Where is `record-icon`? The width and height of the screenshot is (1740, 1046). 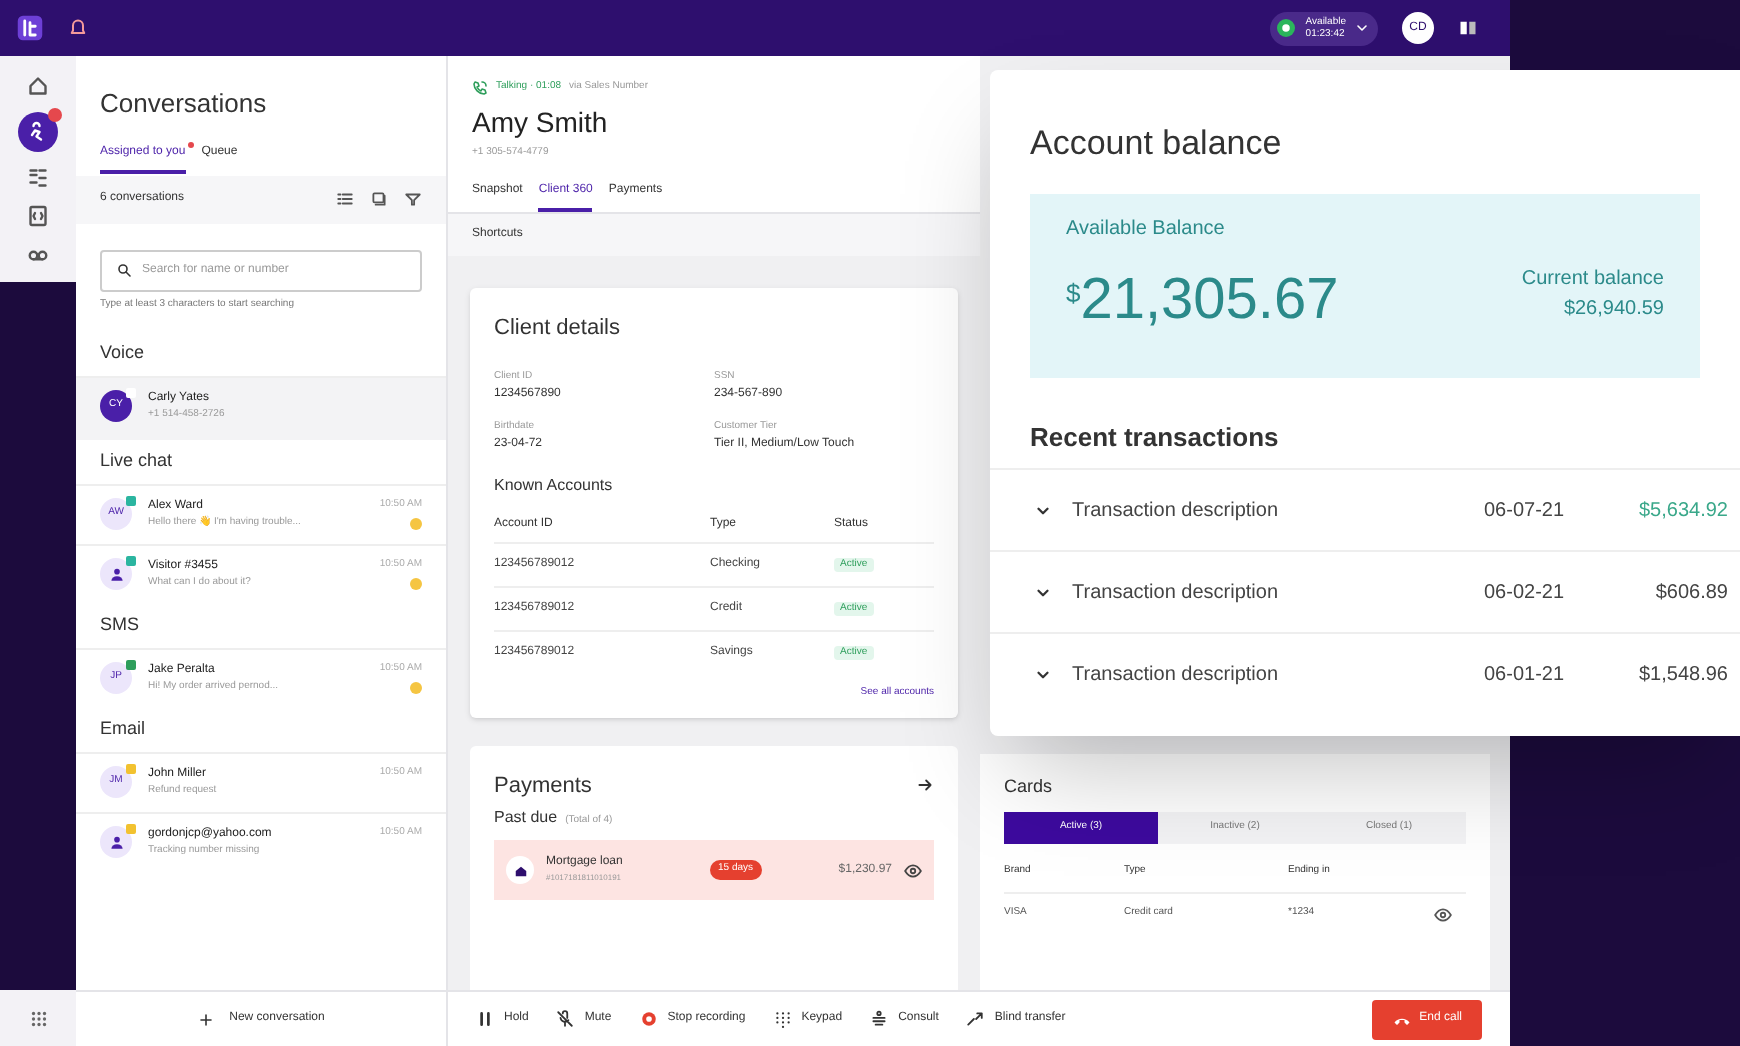 record-icon is located at coordinates (648, 1019).